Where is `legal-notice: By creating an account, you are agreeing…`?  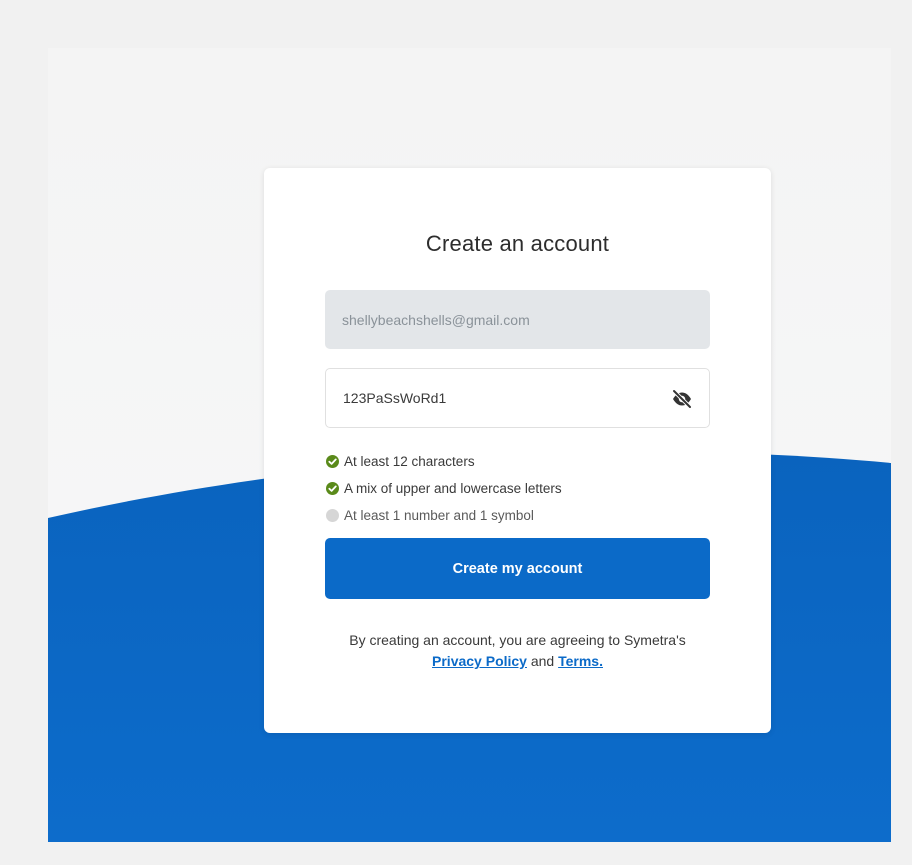
legal-notice: By creating an account, you are agreeing… is located at coordinates (517, 651).